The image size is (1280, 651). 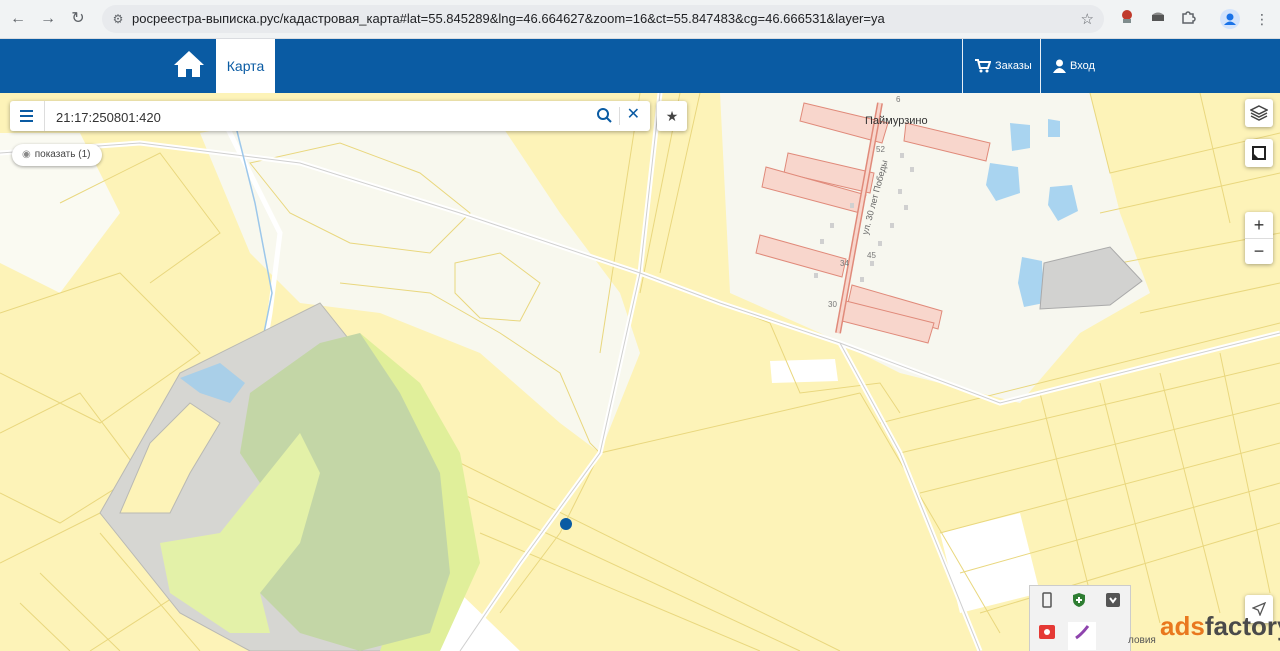 I want to click on house-number: 30, so click(x=832, y=304).